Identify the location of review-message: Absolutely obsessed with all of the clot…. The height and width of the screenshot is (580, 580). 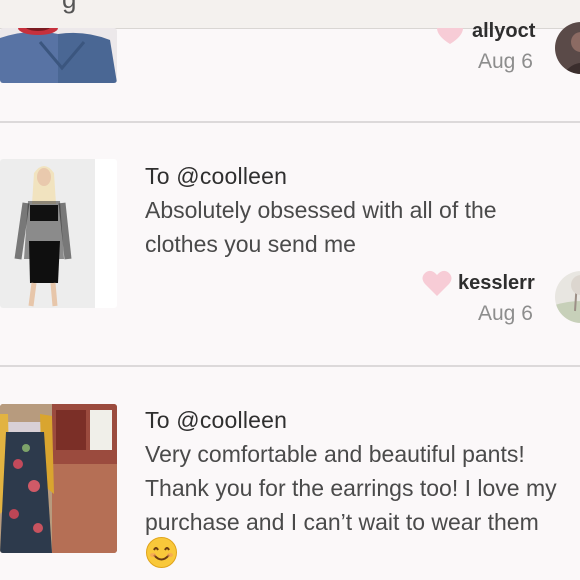
(321, 227).